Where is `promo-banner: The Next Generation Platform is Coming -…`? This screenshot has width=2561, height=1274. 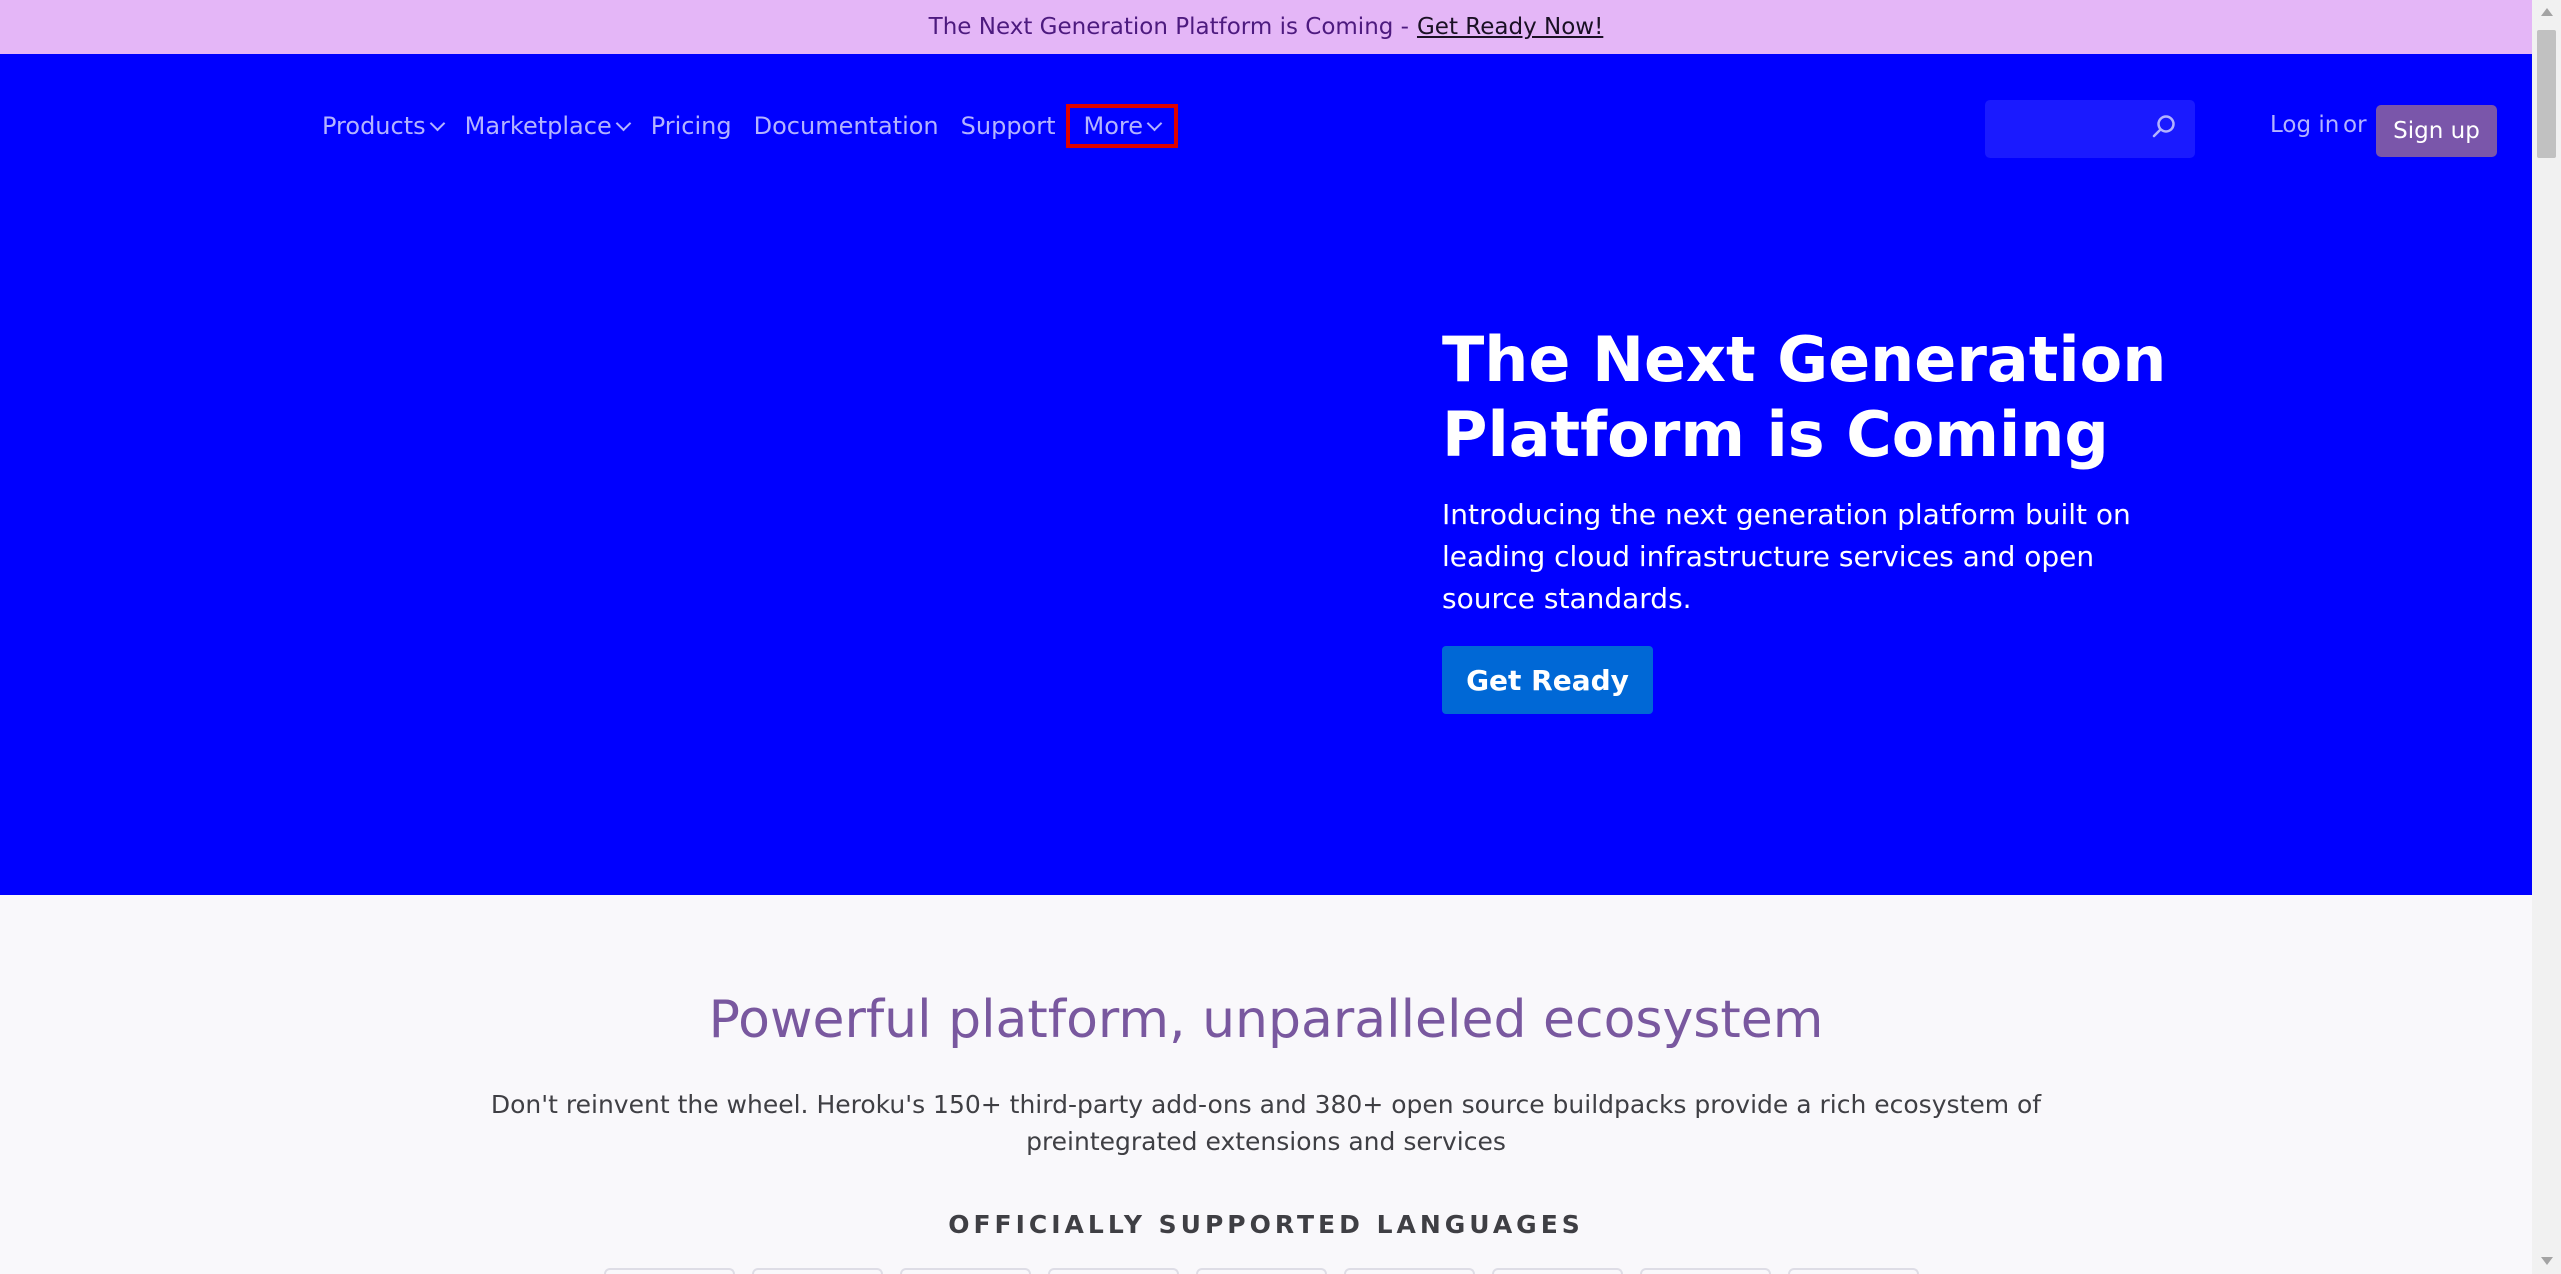
promo-banner: The Next Generation Platform is Coming -… is located at coordinates (1266, 27).